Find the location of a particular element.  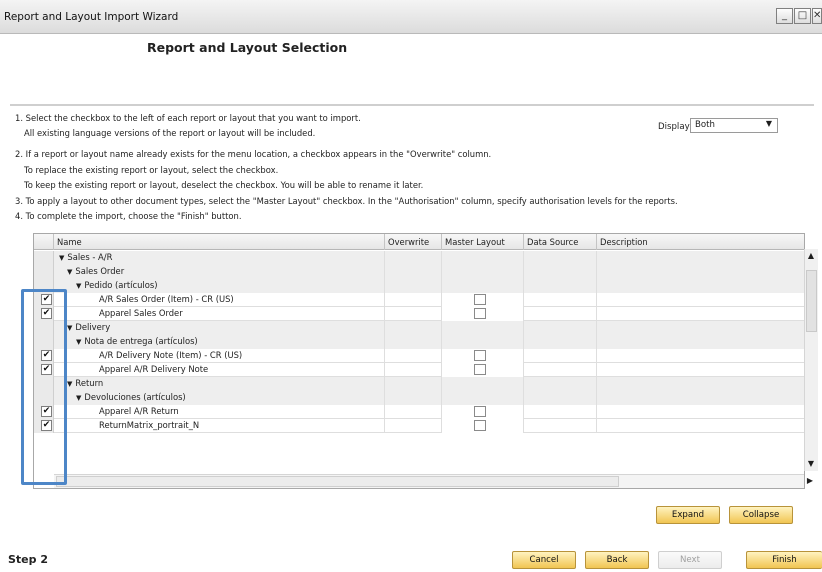

table-row: Apparel A/R Return ✔ is located at coordinates (419, 412).